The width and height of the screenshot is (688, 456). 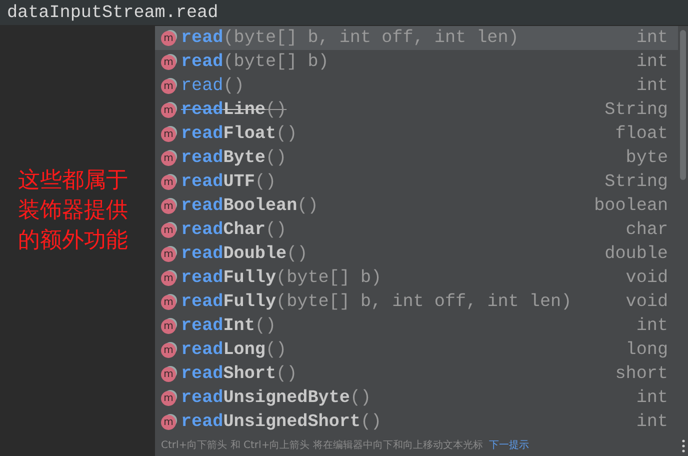 I want to click on completion-item: m readLine() String, so click(x=416, y=110).